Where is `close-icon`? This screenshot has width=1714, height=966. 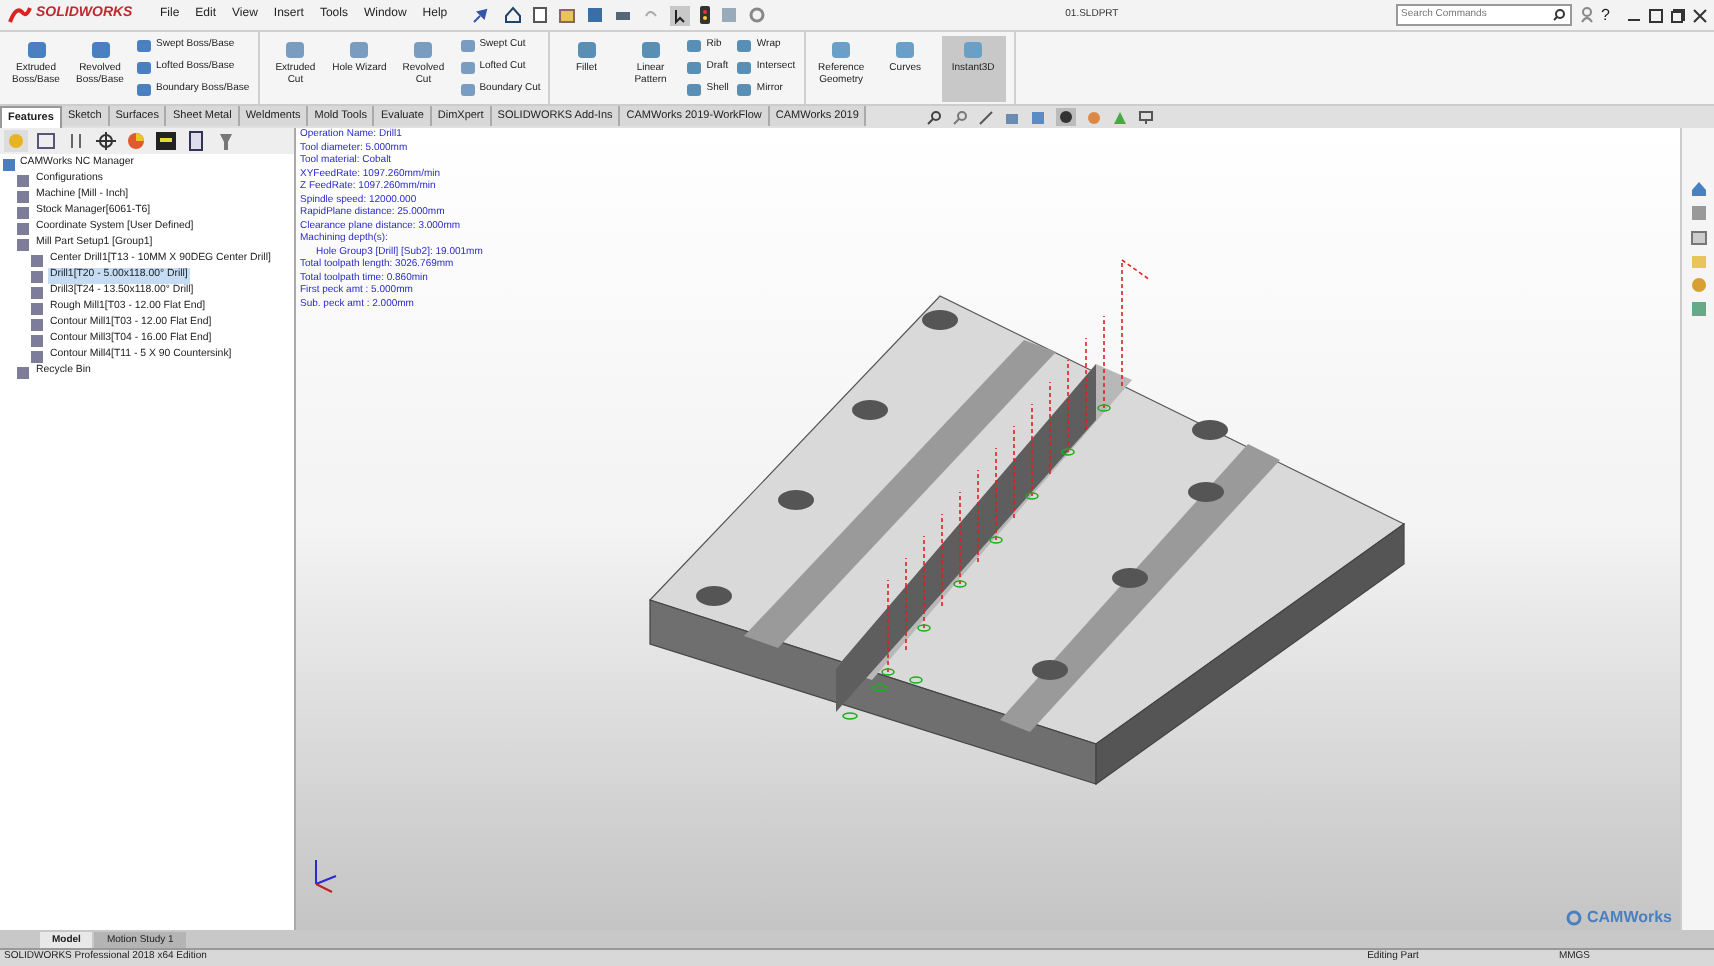
close-icon is located at coordinates (1700, 15).